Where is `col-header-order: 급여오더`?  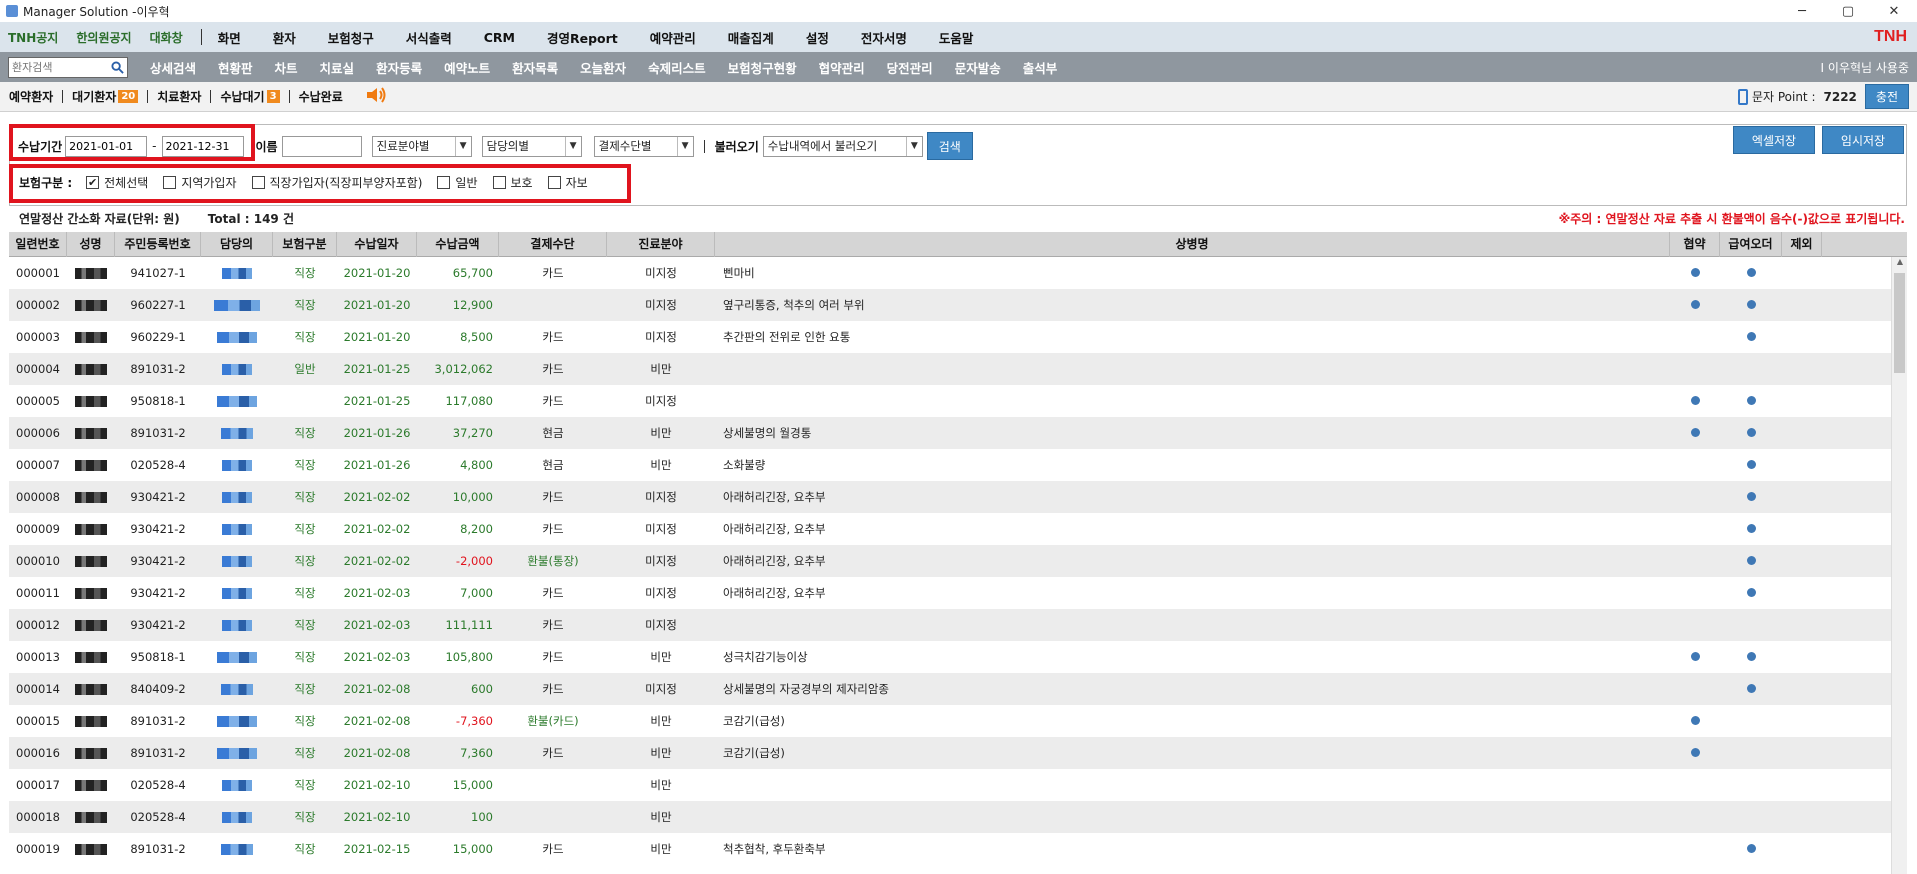 col-header-order: 급여오더 is located at coordinates (1751, 244).